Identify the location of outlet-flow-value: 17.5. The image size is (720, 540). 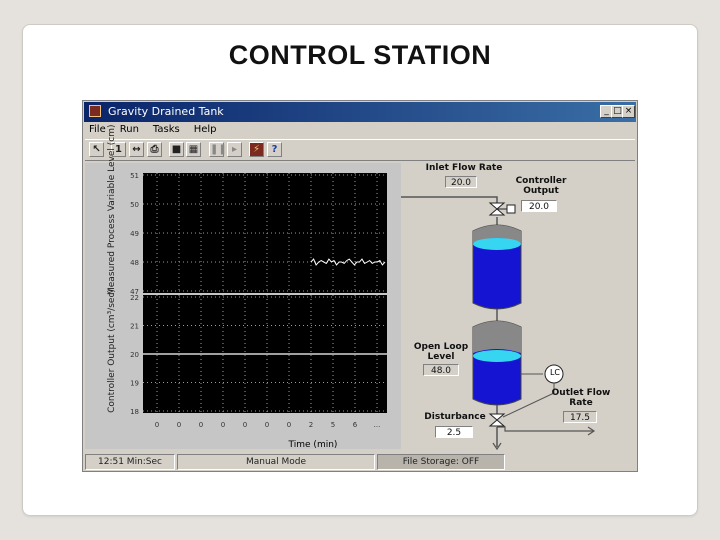
(580, 417).